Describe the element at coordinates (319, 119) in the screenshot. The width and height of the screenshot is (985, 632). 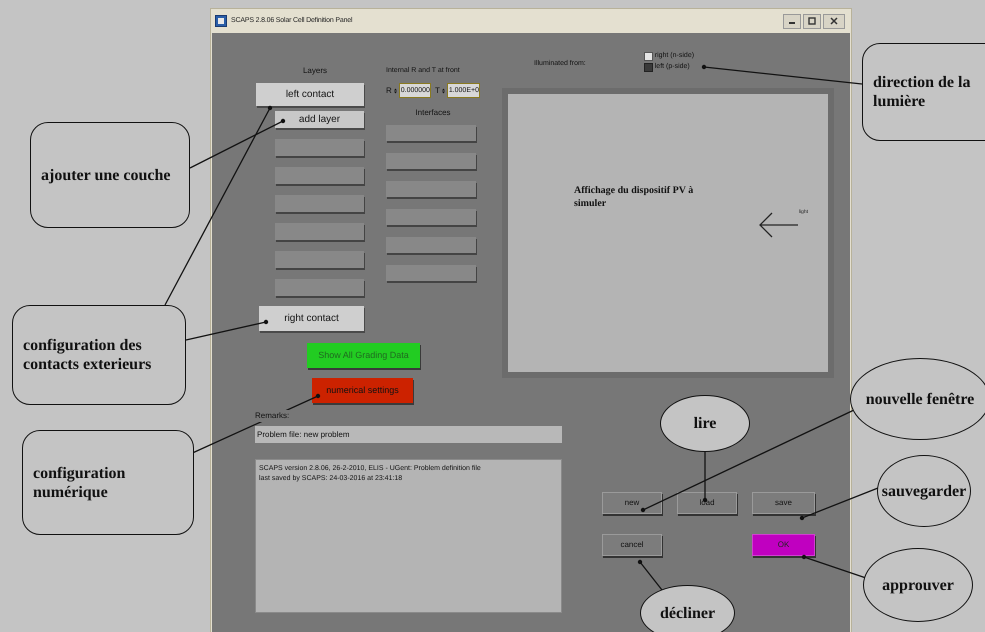
I see `add-layer-button: add layer` at that location.